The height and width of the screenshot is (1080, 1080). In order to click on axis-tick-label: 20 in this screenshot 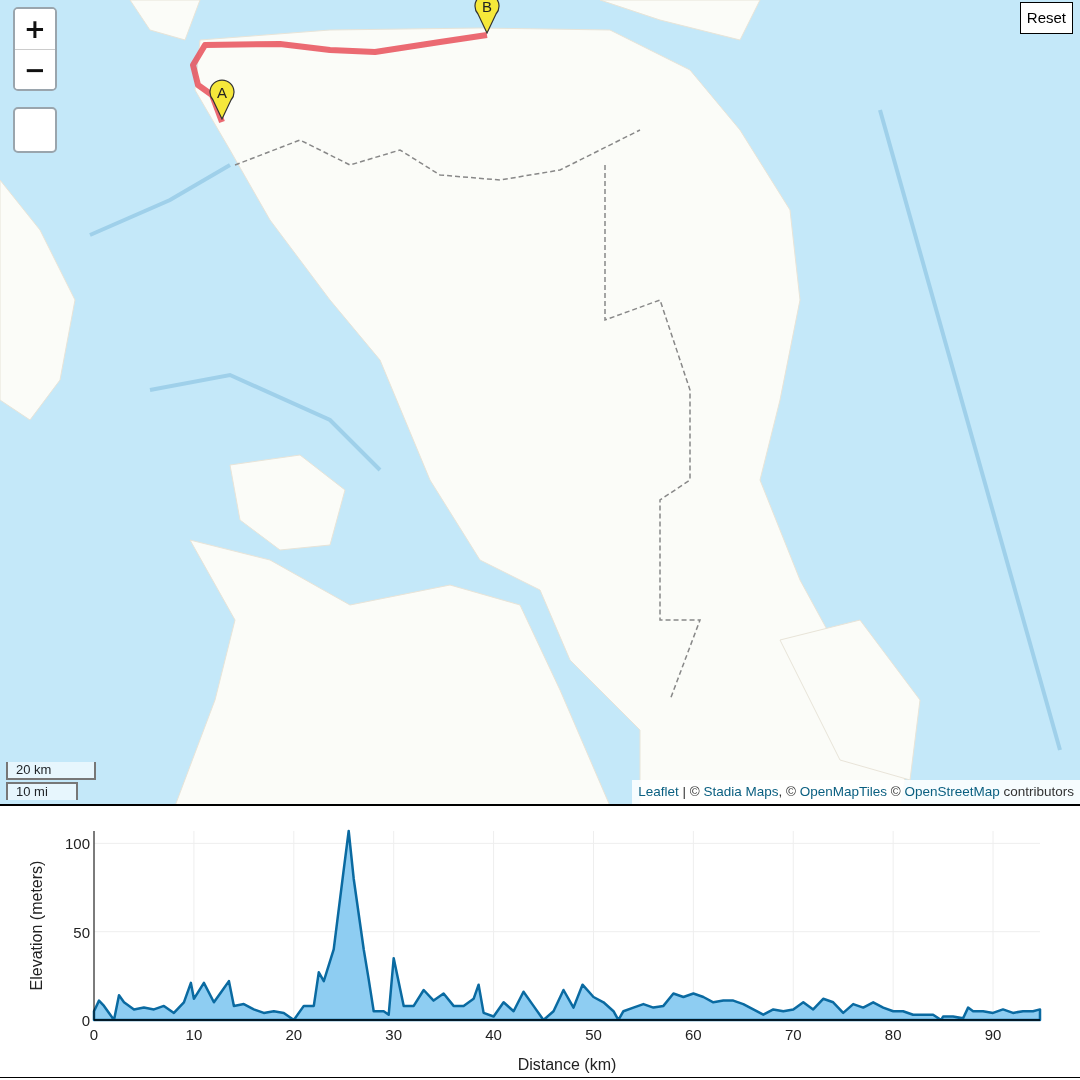, I will do `click(294, 1034)`.